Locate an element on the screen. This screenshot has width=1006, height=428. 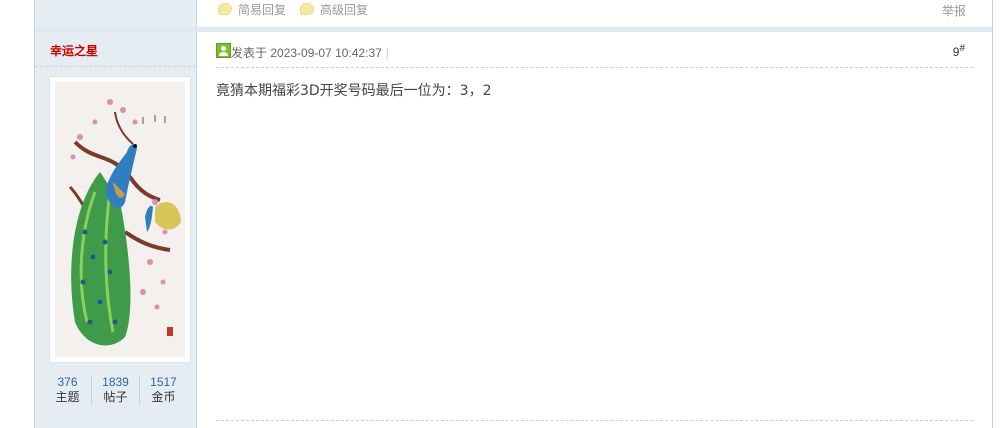
quick-reply-link: 简易回复 is located at coordinates (252, 10).